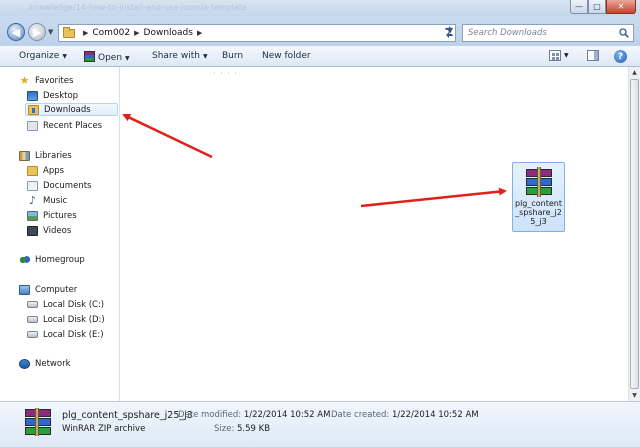 This screenshot has height=447, width=640. I want to click on refresh-icon, so click(449, 32).